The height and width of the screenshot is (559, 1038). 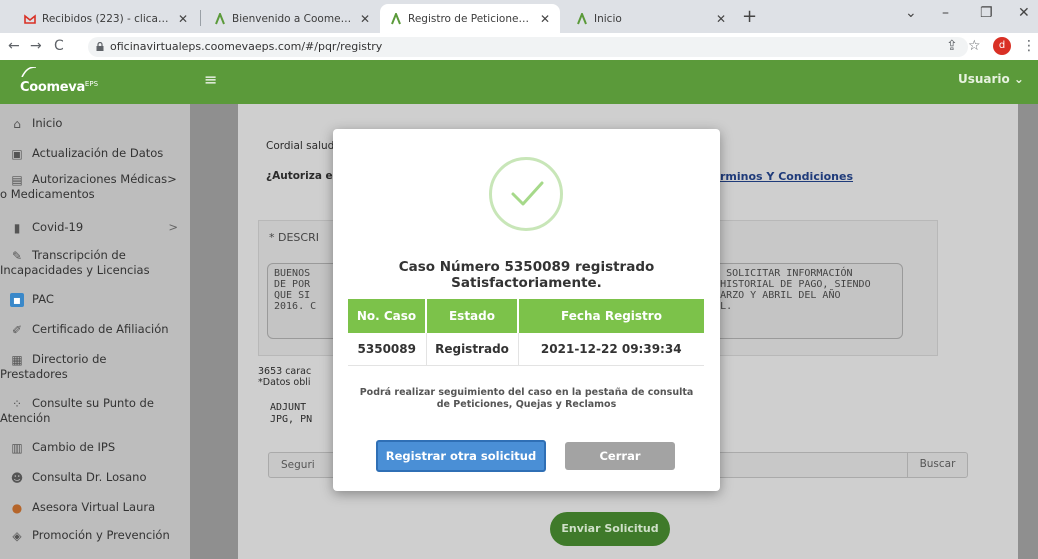 I want to click on tab-separator, so click(x=200, y=18).